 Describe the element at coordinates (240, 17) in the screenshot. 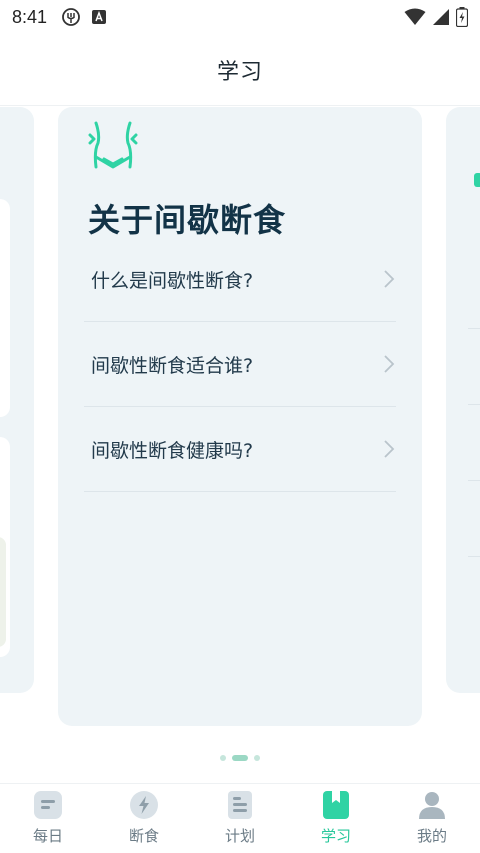

I see `status-bar: 8:41` at that location.